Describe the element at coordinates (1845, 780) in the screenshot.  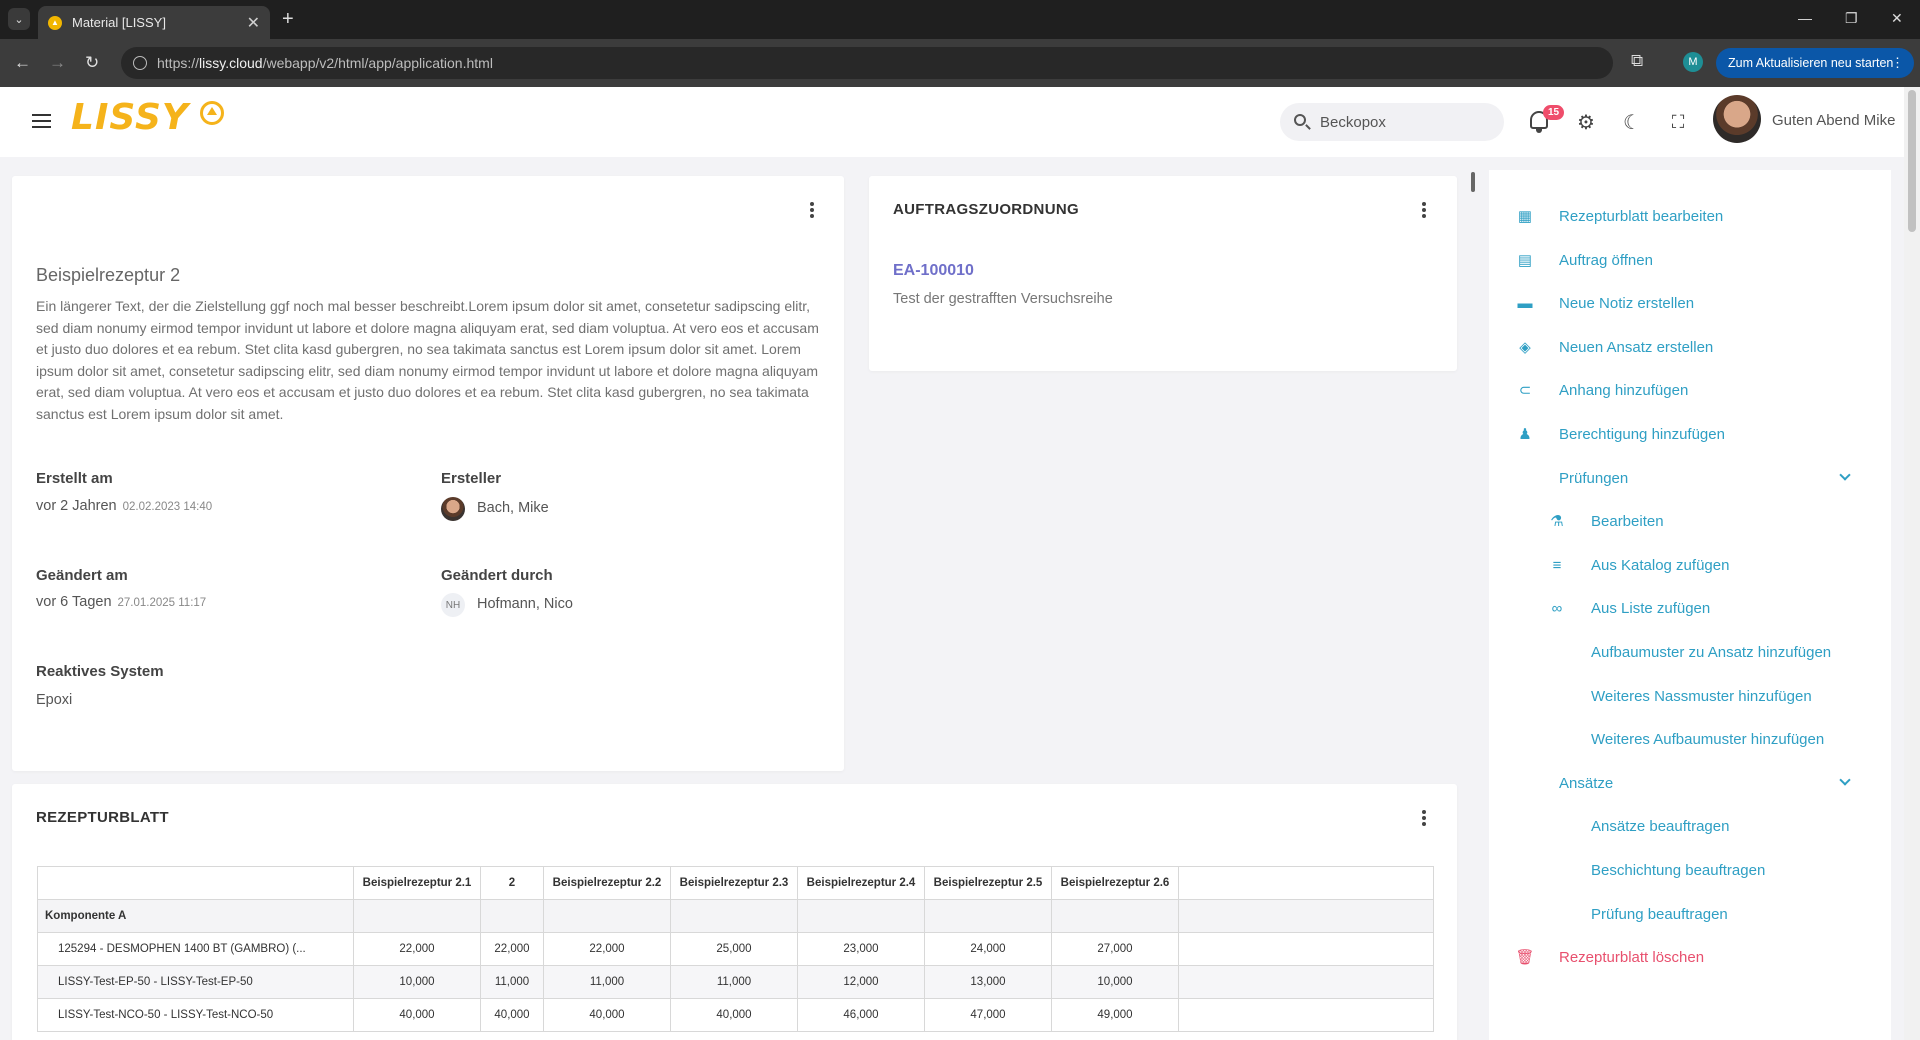
I see `batches-chevron-down-icon` at that location.